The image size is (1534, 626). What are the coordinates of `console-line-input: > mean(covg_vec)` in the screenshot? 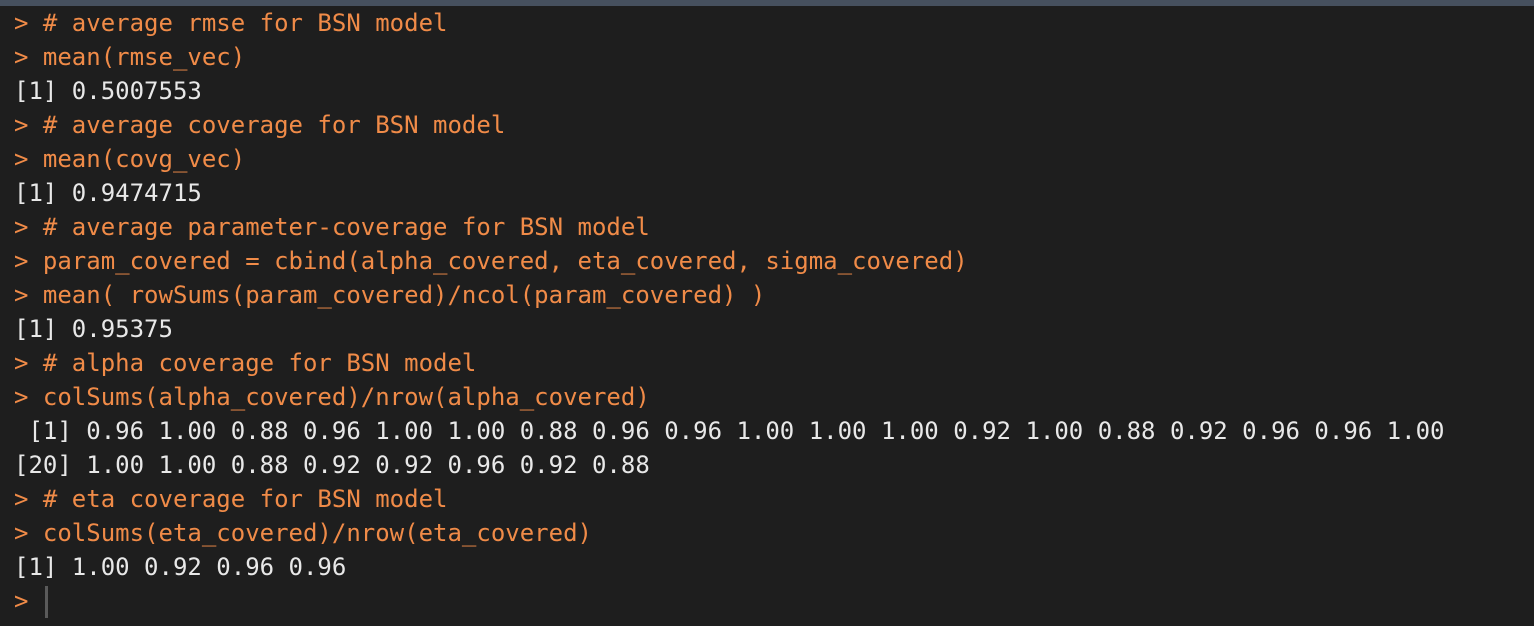 It's located at (130, 159).